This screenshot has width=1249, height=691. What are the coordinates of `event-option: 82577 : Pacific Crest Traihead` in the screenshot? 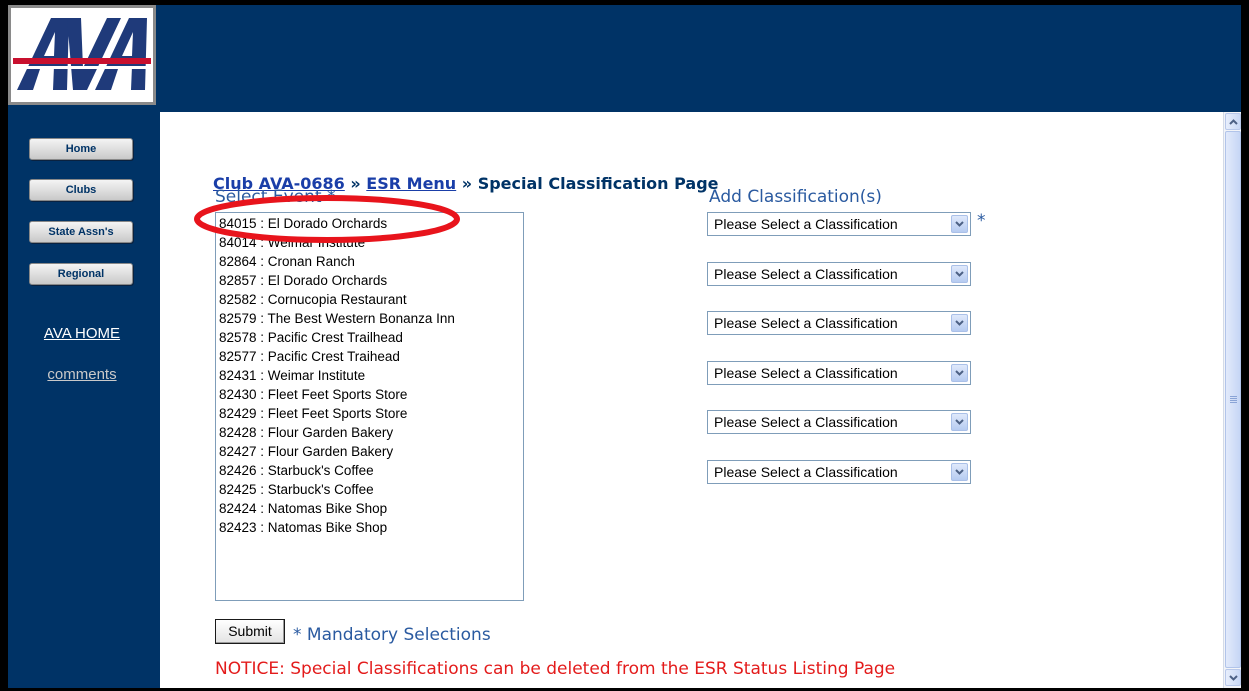 It's located at (369, 356).